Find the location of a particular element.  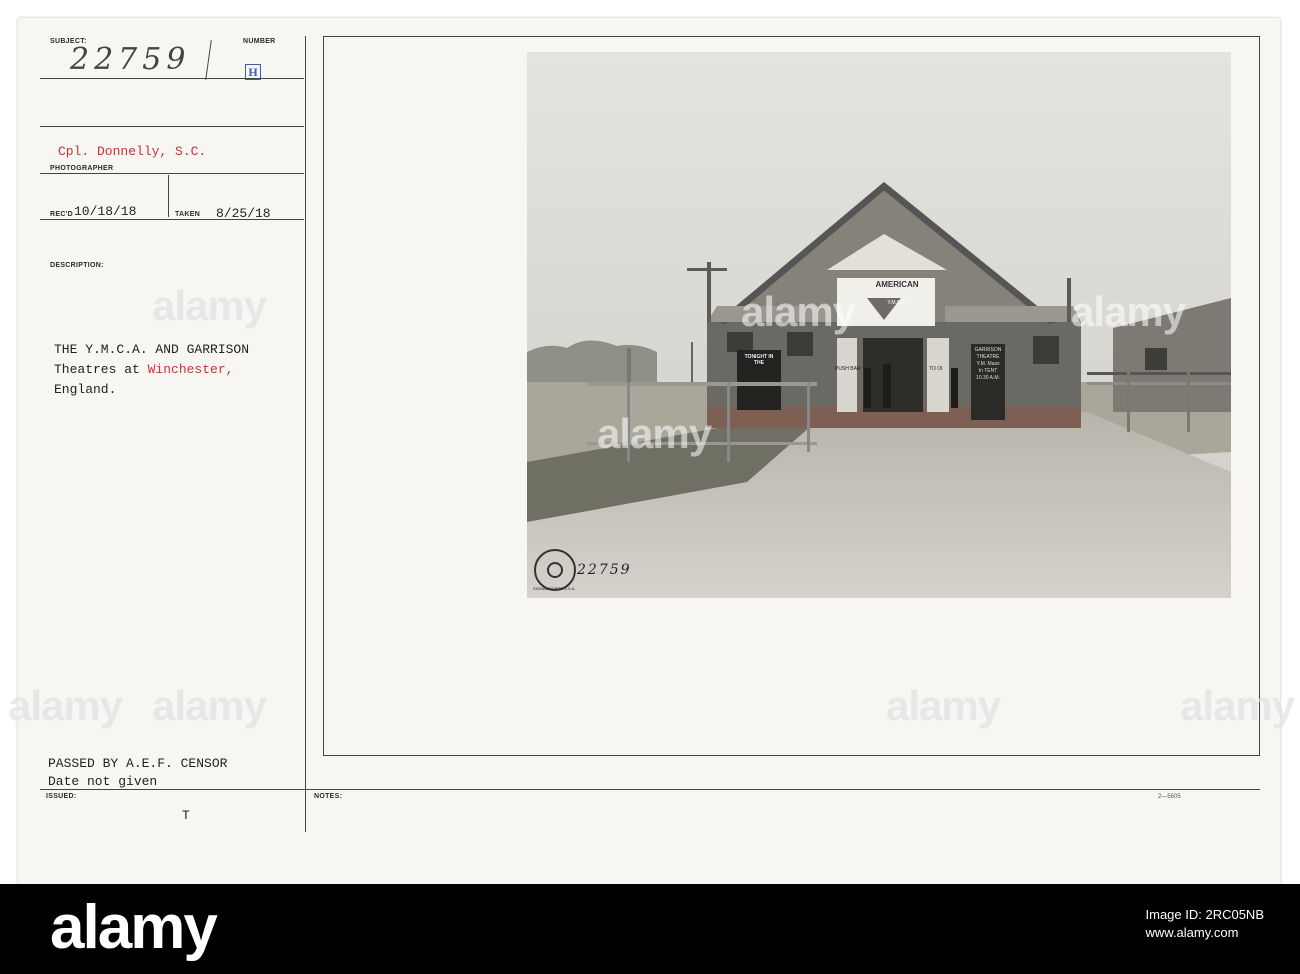

description-line-1: THE Y.M.C.A. AND GARRISON is located at coordinates (152, 349).